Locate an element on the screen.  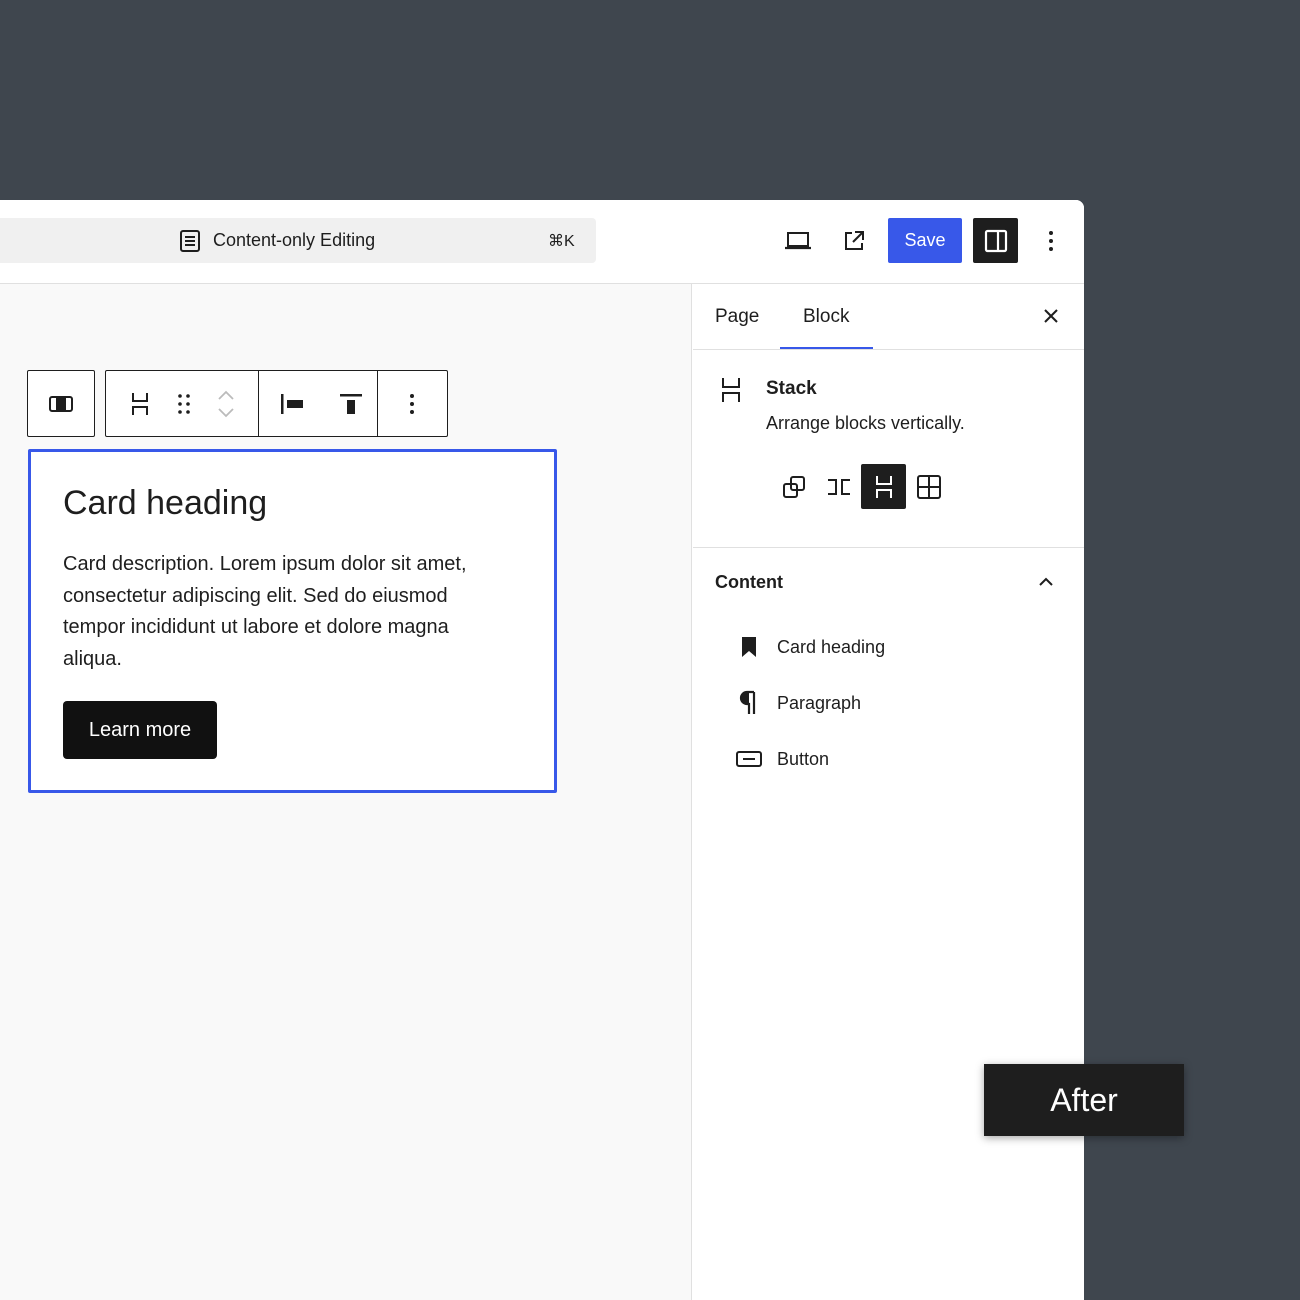
settings-sidebar-button is located at coordinates (995, 240).